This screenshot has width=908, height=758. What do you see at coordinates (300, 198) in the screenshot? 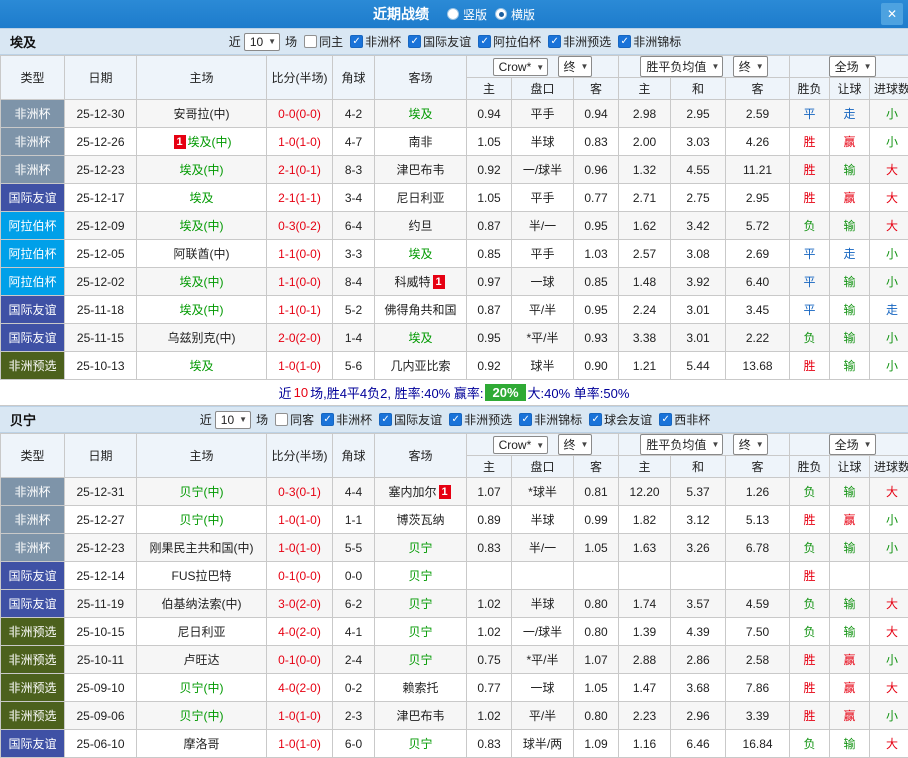
I see `match-score: 2-1(1-1)` at bounding box center [300, 198].